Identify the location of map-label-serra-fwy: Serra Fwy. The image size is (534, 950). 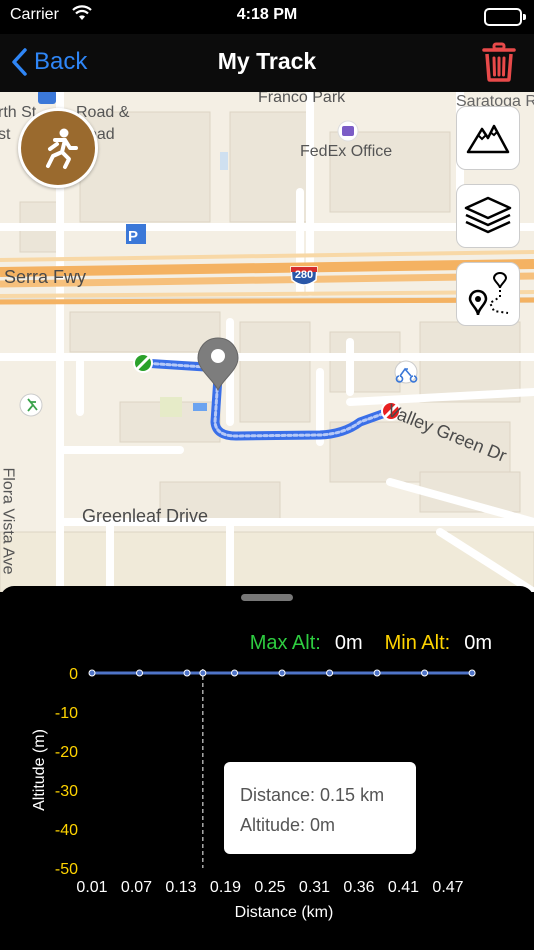
(45, 277).